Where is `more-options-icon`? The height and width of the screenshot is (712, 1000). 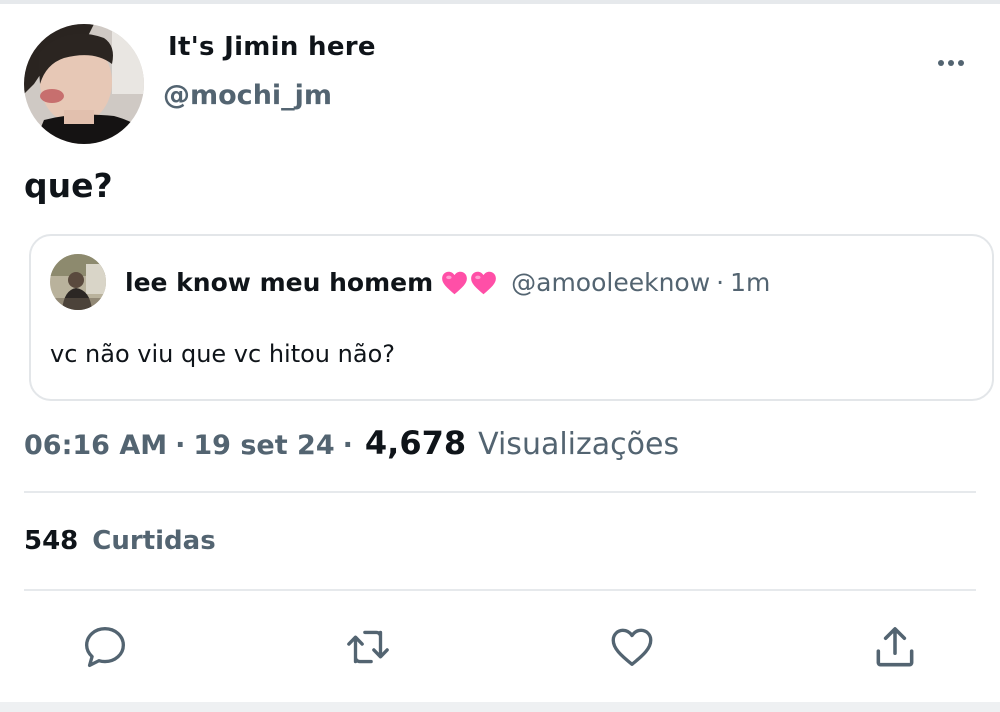
more-options-icon is located at coordinates (951, 63).